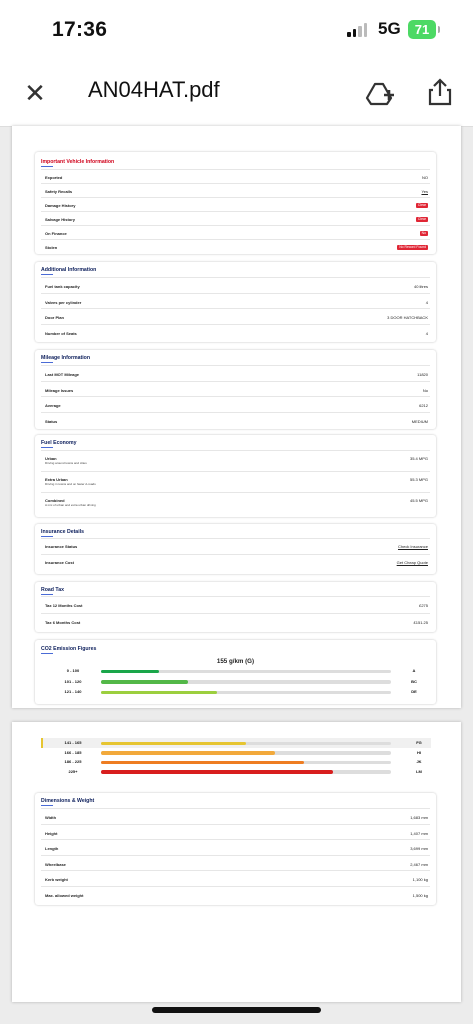 The width and height of the screenshot is (473, 1024). Describe the element at coordinates (423, 405) in the screenshot. I see `row-value: 6212` at that location.